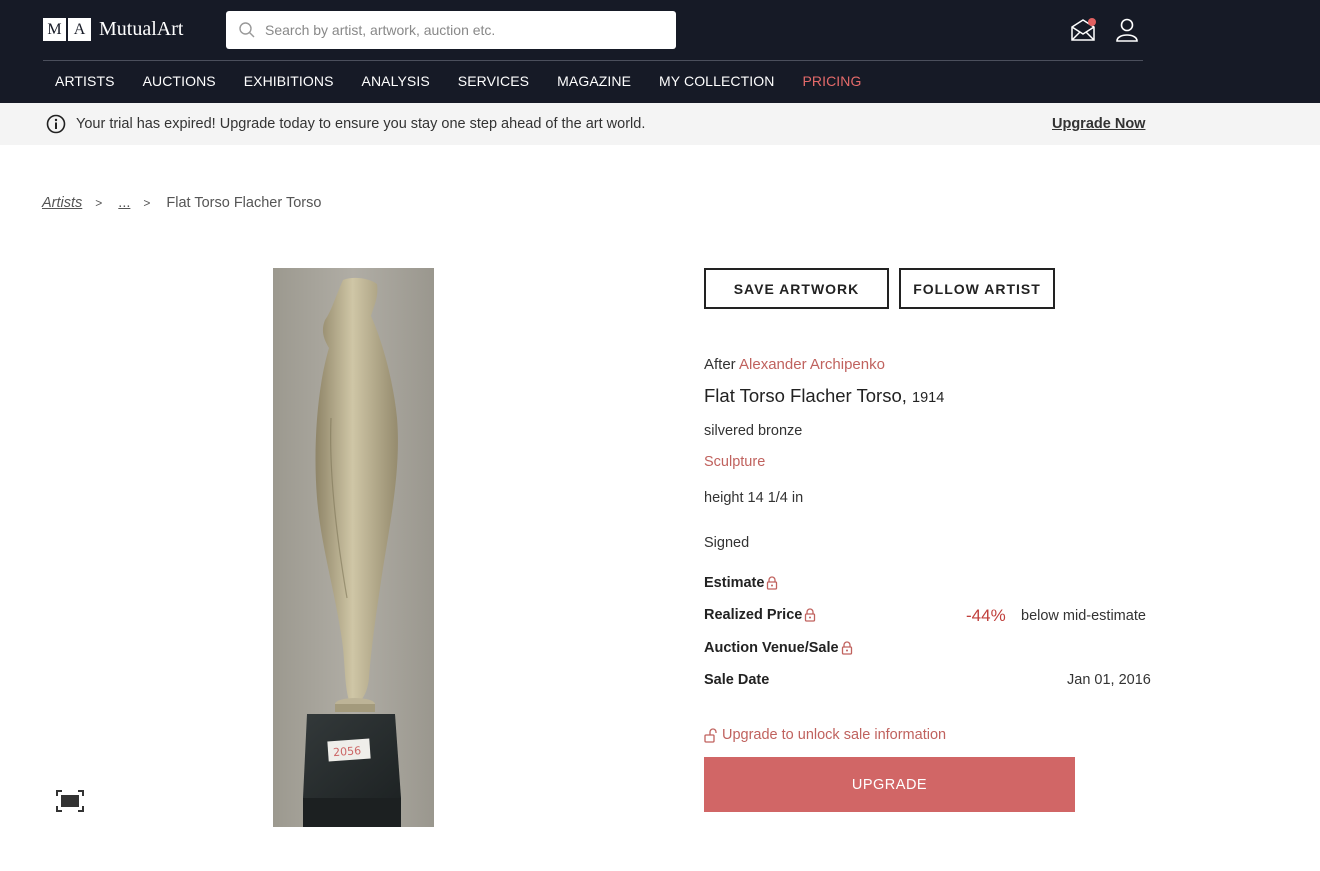  I want to click on artwork-title: Flat Torso Flacher Torso, 1914, so click(824, 396).